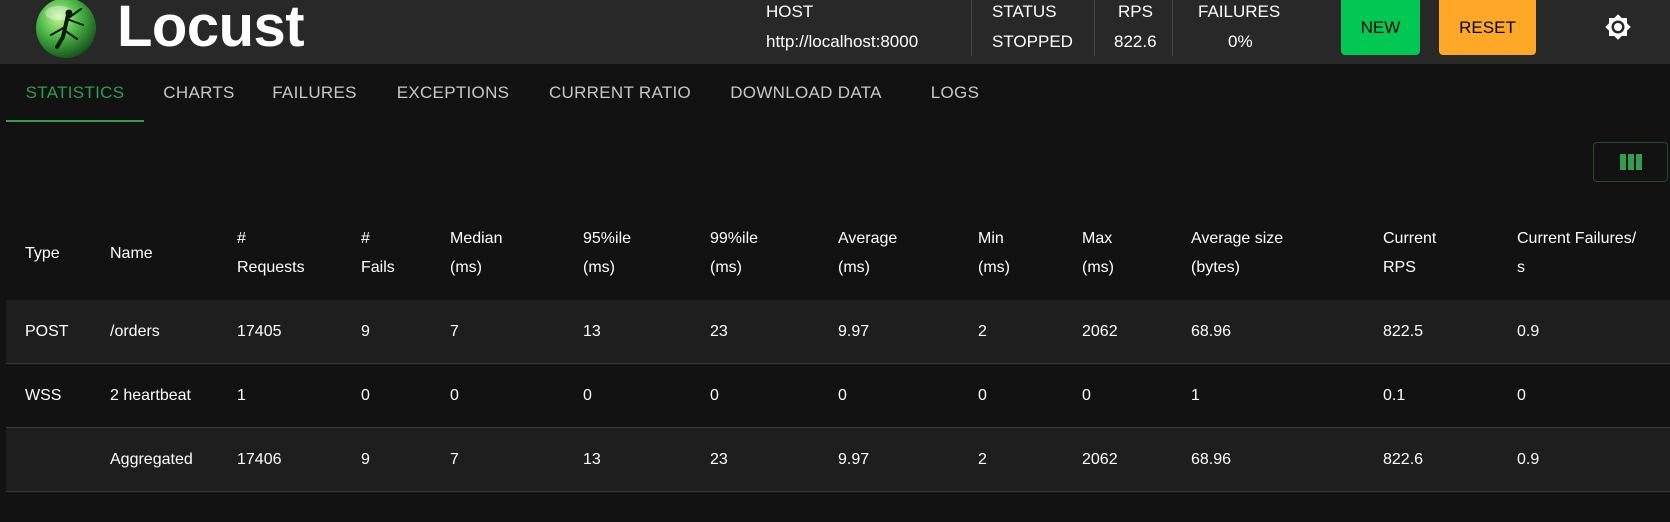 Image resolution: width=1670 pixels, height=522 pixels. I want to click on tab-logs: LOGS, so click(955, 93).